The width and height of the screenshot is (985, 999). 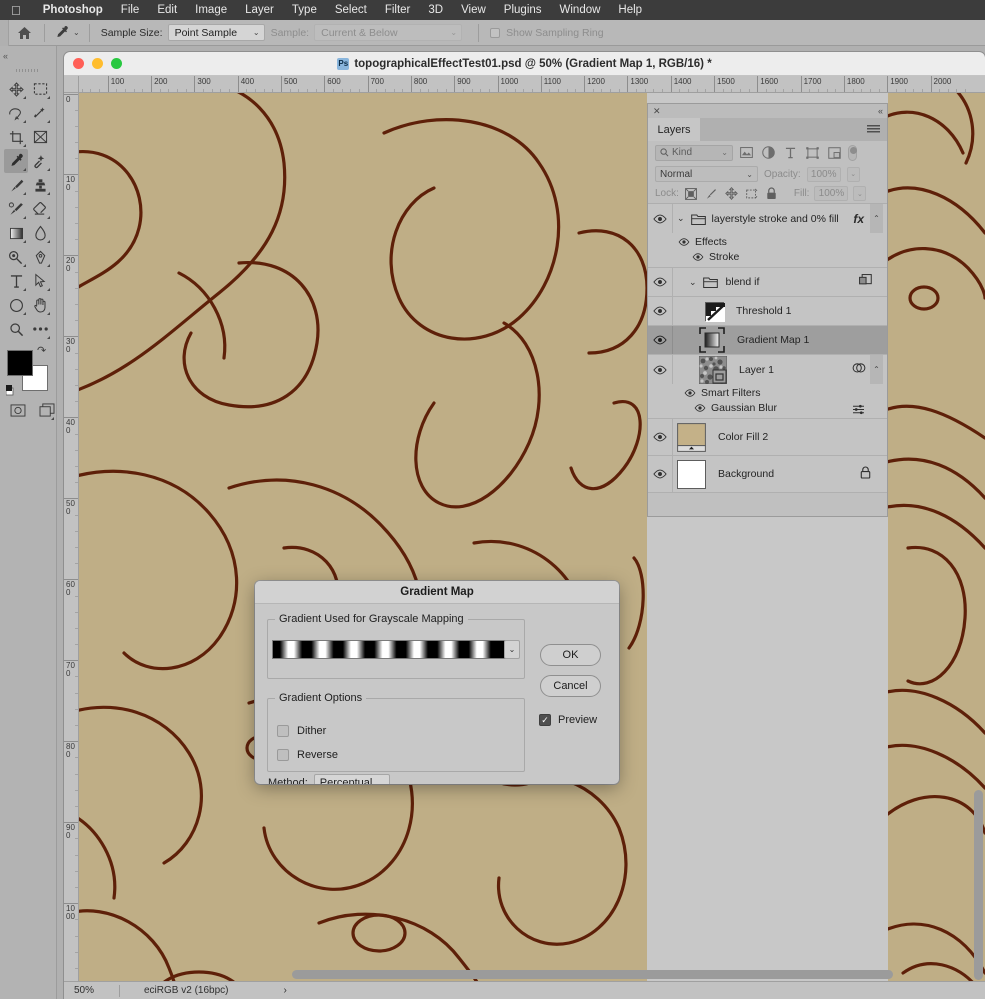 I want to click on rectangular-marquee-tool, so click(x=40, y=89).